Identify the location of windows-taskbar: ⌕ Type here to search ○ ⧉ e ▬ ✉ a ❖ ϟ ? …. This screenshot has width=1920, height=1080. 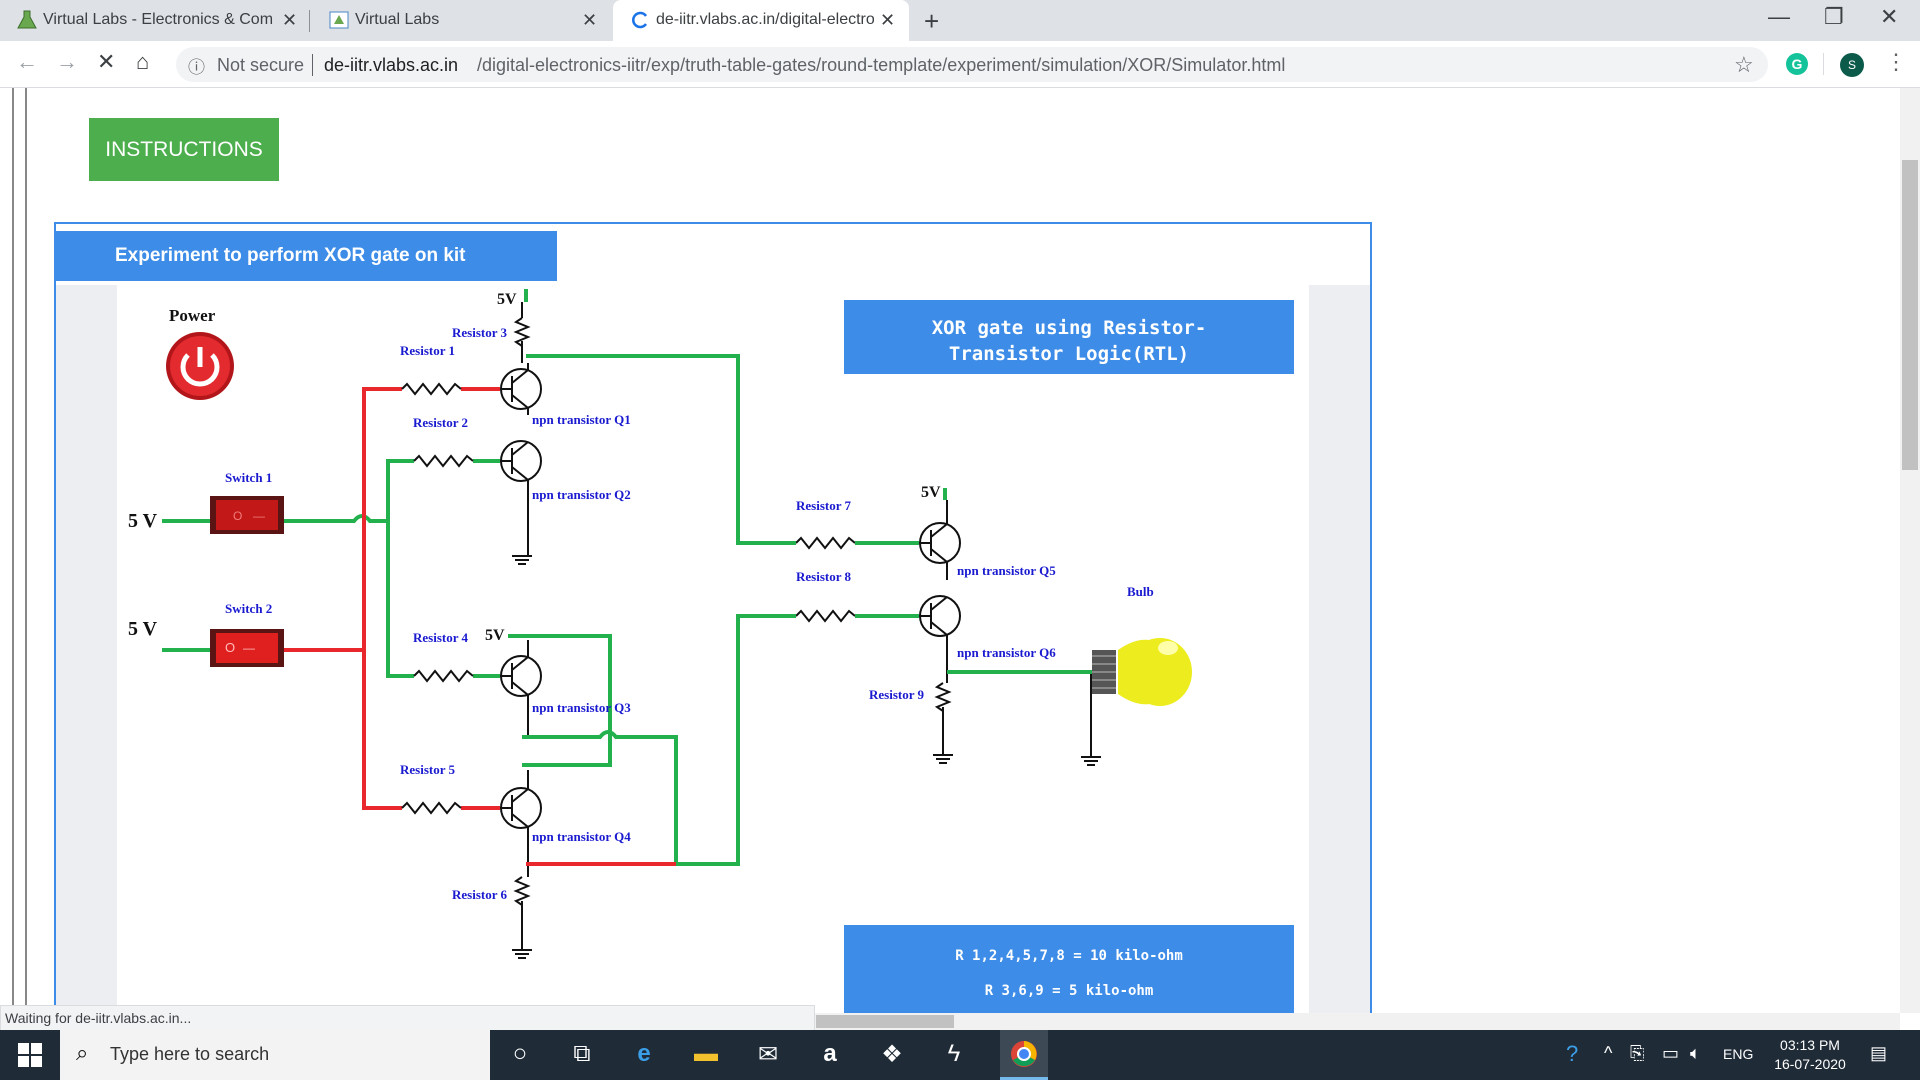
(960, 1055).